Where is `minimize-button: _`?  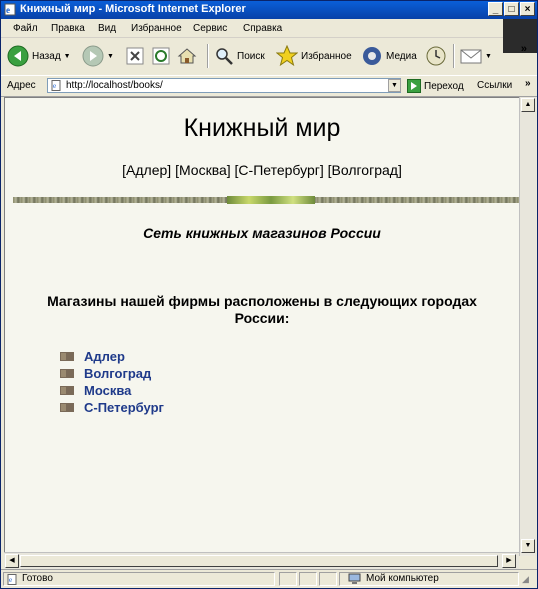 minimize-button: _ is located at coordinates (495, 9).